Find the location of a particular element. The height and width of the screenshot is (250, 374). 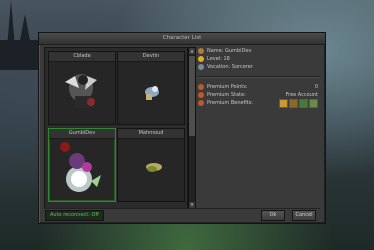

premium-state-label: Premium State: is located at coordinates (226, 95).